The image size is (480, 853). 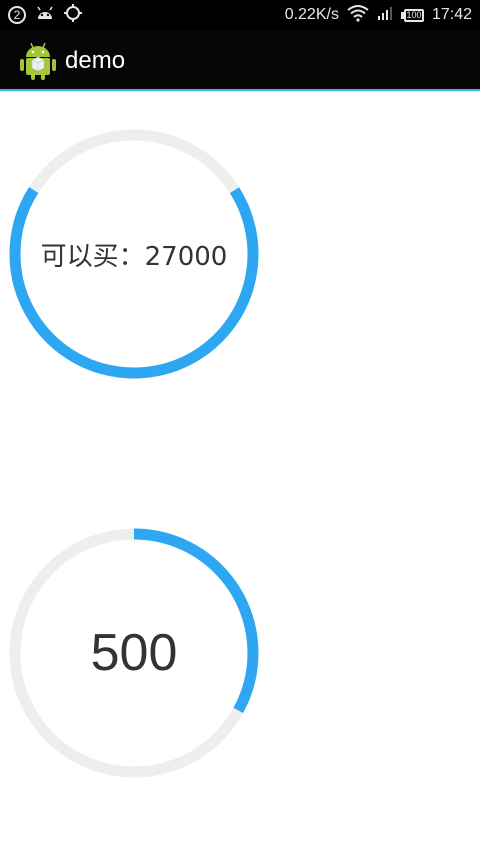 I want to click on notification-count-badge: 2, so click(x=17, y=15).